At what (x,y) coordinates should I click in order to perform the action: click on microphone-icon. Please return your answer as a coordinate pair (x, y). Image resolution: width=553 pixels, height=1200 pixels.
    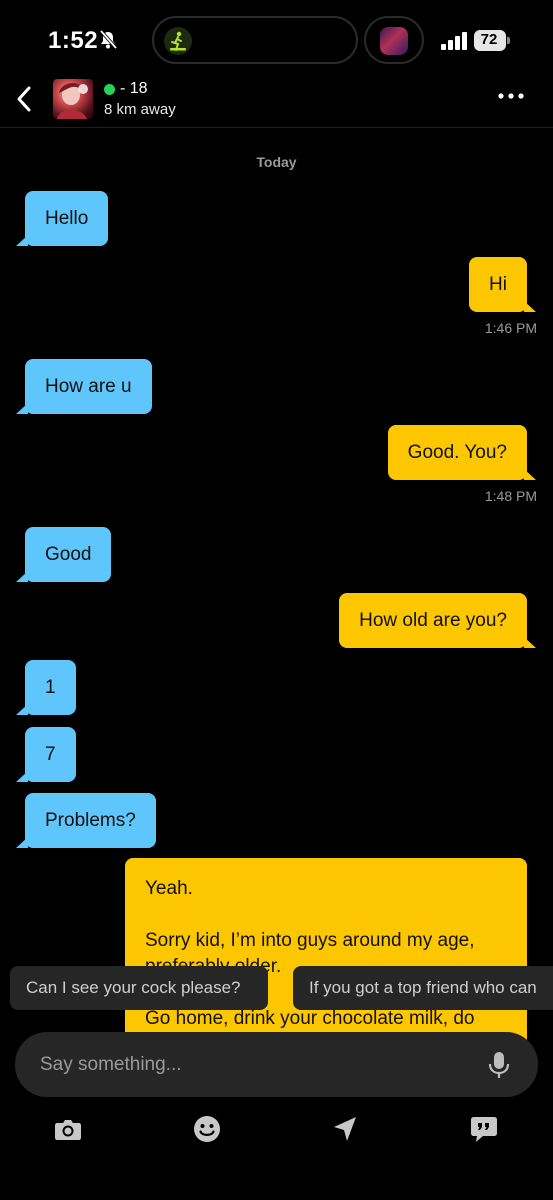
    Looking at the image, I should click on (499, 1065).